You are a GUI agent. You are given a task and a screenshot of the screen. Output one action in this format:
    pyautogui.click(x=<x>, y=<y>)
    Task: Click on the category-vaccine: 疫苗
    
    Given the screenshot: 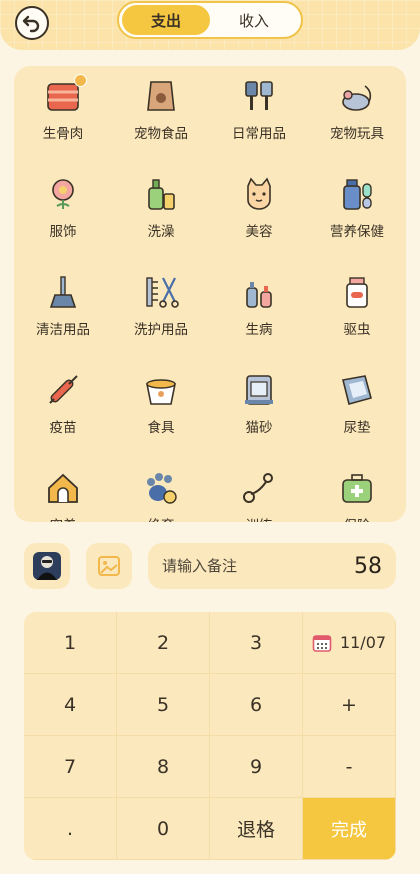 What is the action you would take?
    pyautogui.click(x=63, y=409)
    